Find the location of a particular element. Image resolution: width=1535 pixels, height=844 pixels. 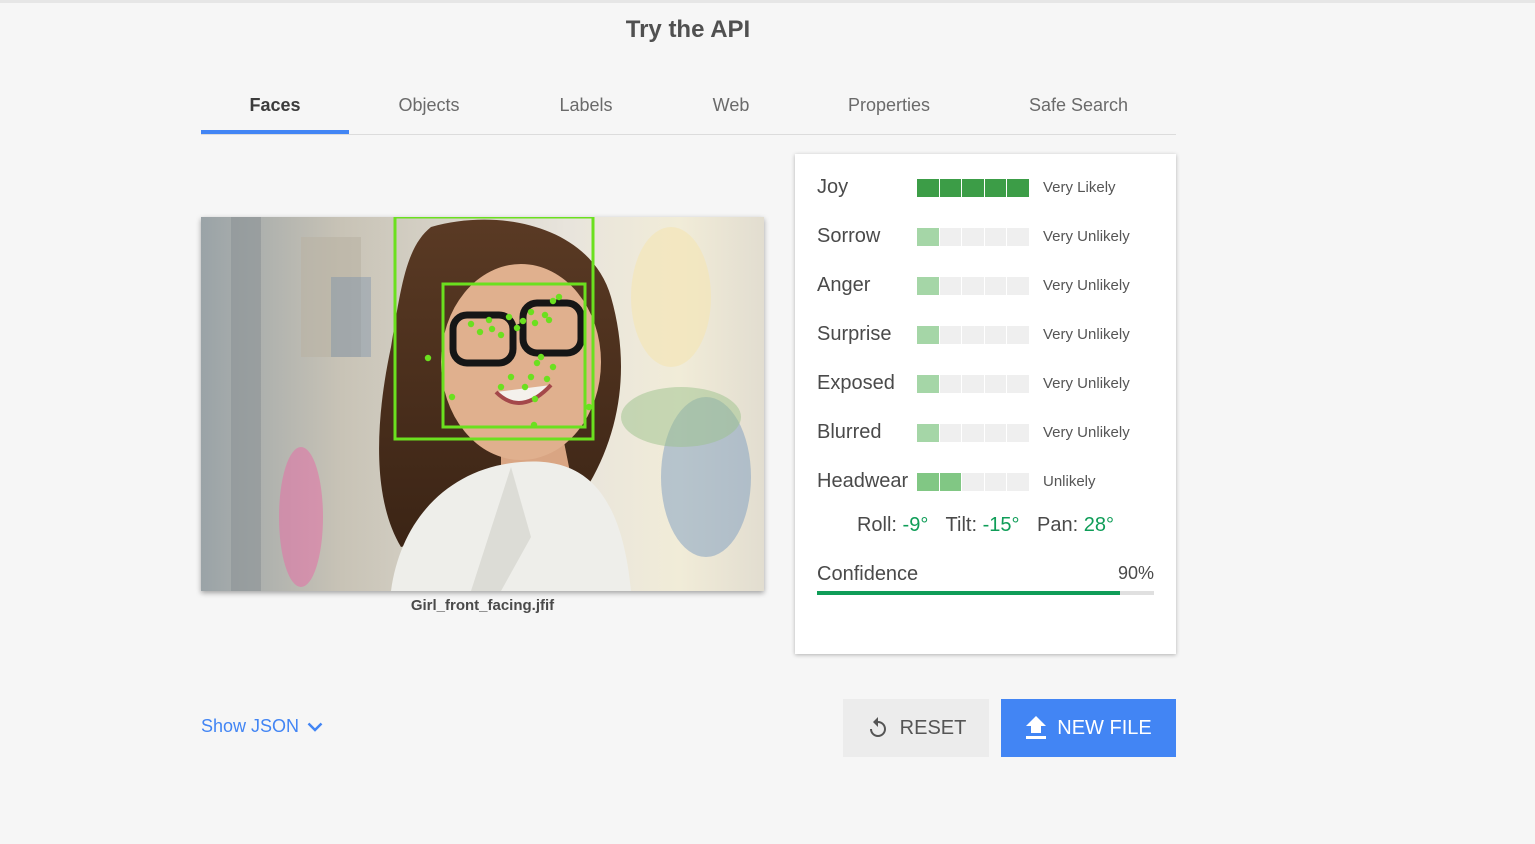

image-filename: Girl_front_facing.jfif is located at coordinates (482, 605).